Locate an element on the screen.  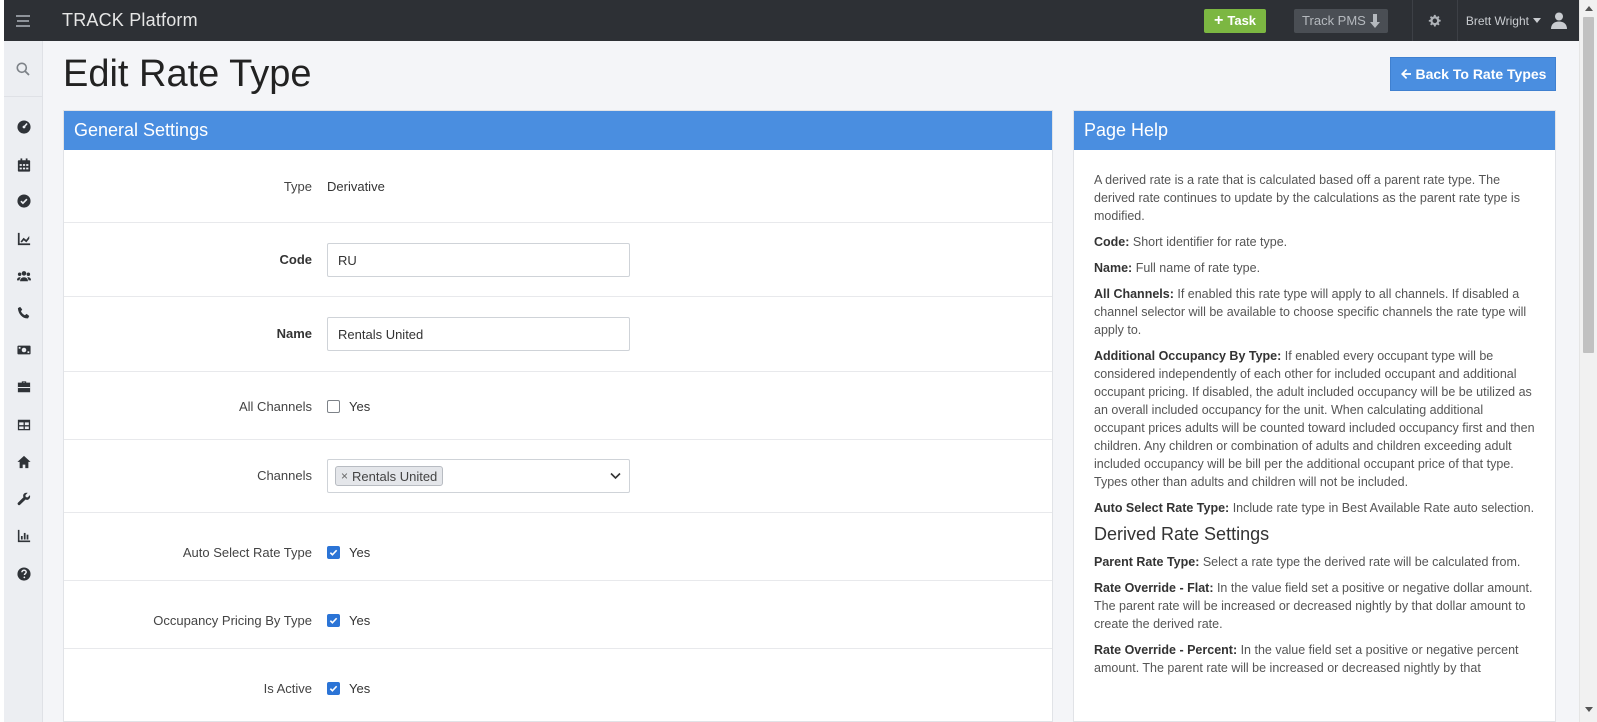
arrow-down-icon is located at coordinates (1374, 20).